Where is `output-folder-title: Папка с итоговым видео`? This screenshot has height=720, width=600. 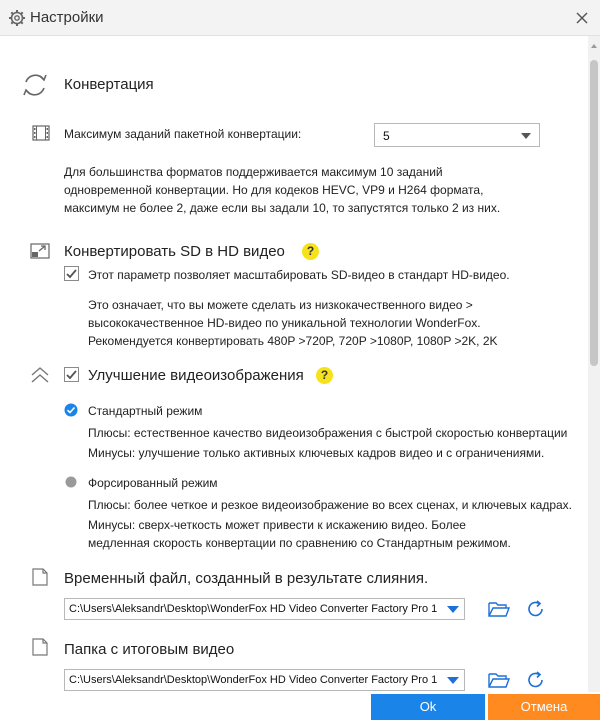
output-folder-title: Папка с итоговым видео is located at coordinates (149, 649).